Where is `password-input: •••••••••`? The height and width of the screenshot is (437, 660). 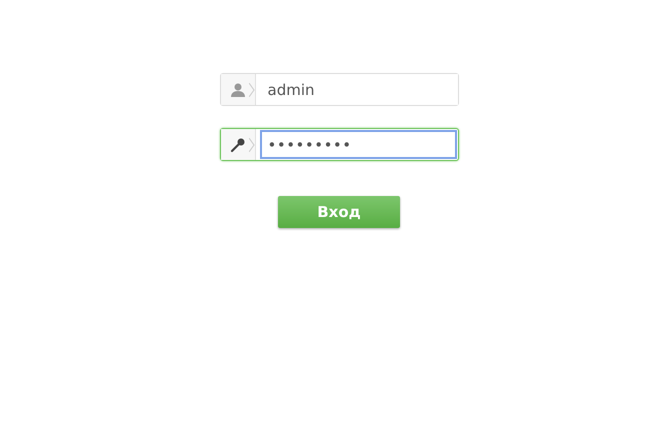
password-input: ••••••••• is located at coordinates (358, 144).